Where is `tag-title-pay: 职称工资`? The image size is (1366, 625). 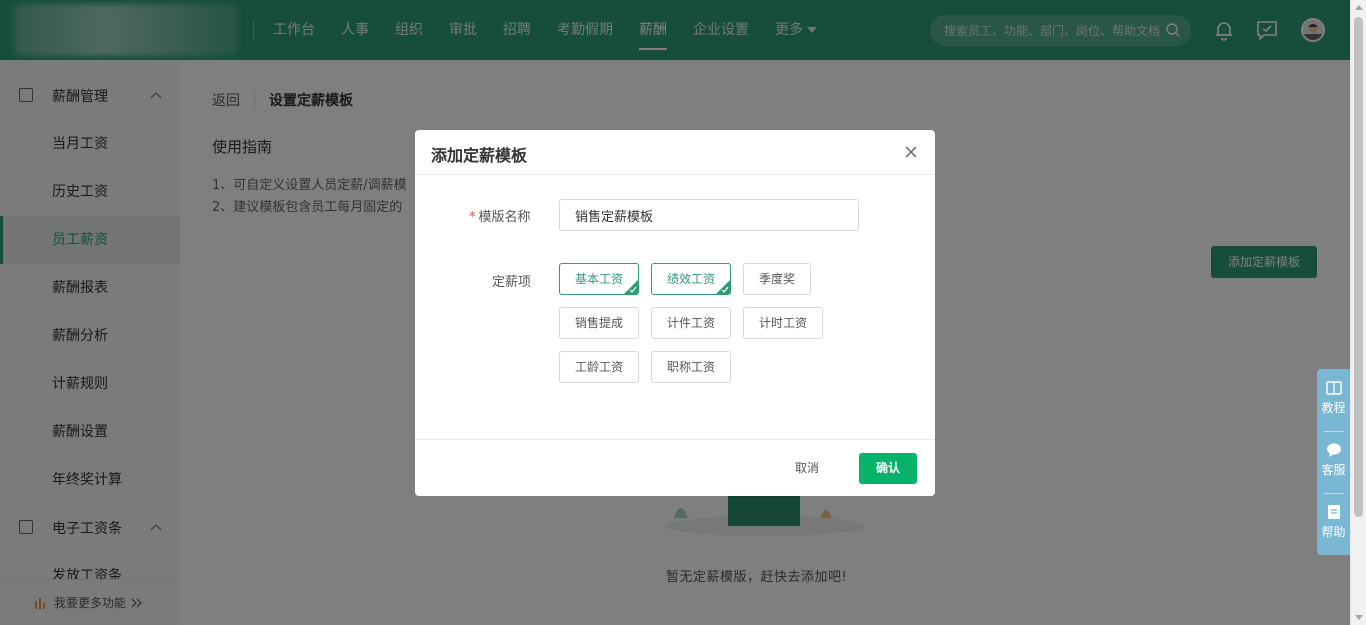
tag-title-pay: 职称工资 is located at coordinates (691, 367).